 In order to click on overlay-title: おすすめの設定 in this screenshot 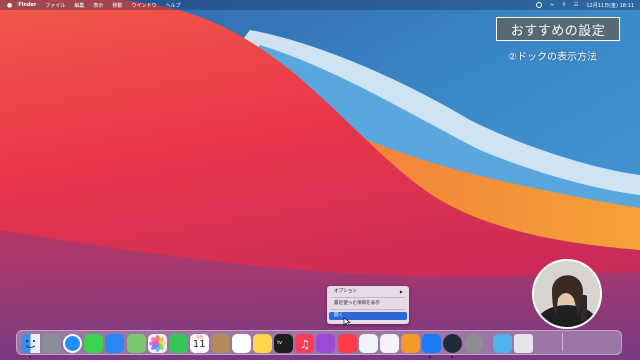, I will do `click(558, 31)`.